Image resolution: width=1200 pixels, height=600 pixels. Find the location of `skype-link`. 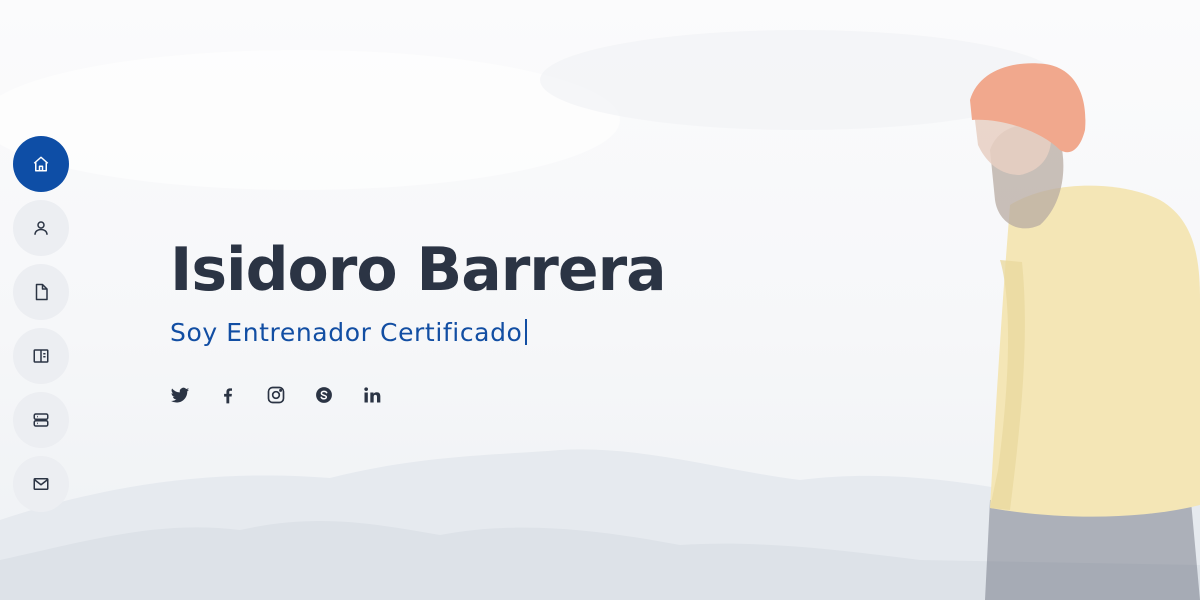

skype-link is located at coordinates (324, 395).